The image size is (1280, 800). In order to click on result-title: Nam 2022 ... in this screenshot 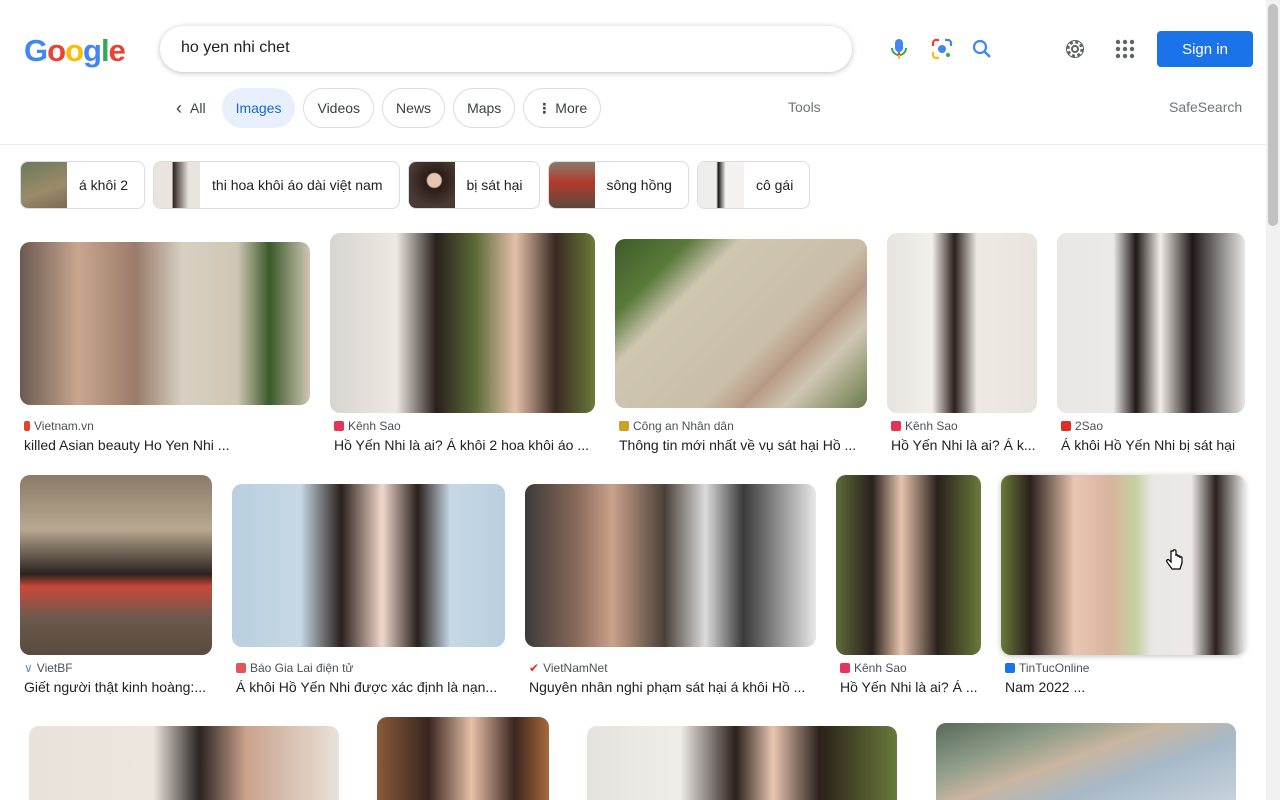, I will do `click(1125, 687)`.